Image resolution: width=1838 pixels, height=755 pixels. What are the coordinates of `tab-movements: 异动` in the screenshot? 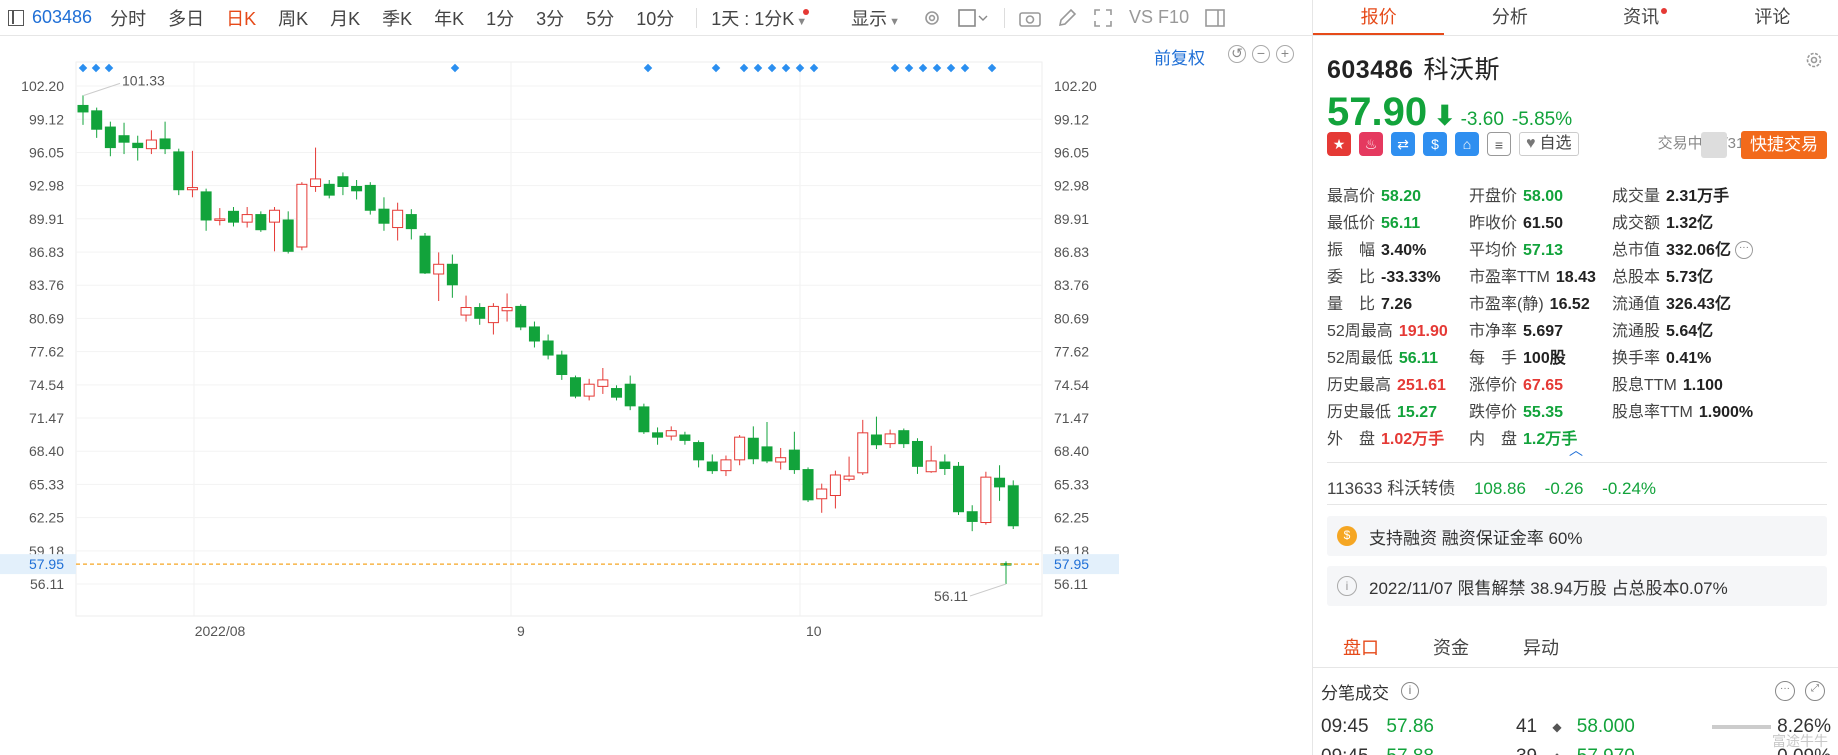 It's located at (1541, 647).